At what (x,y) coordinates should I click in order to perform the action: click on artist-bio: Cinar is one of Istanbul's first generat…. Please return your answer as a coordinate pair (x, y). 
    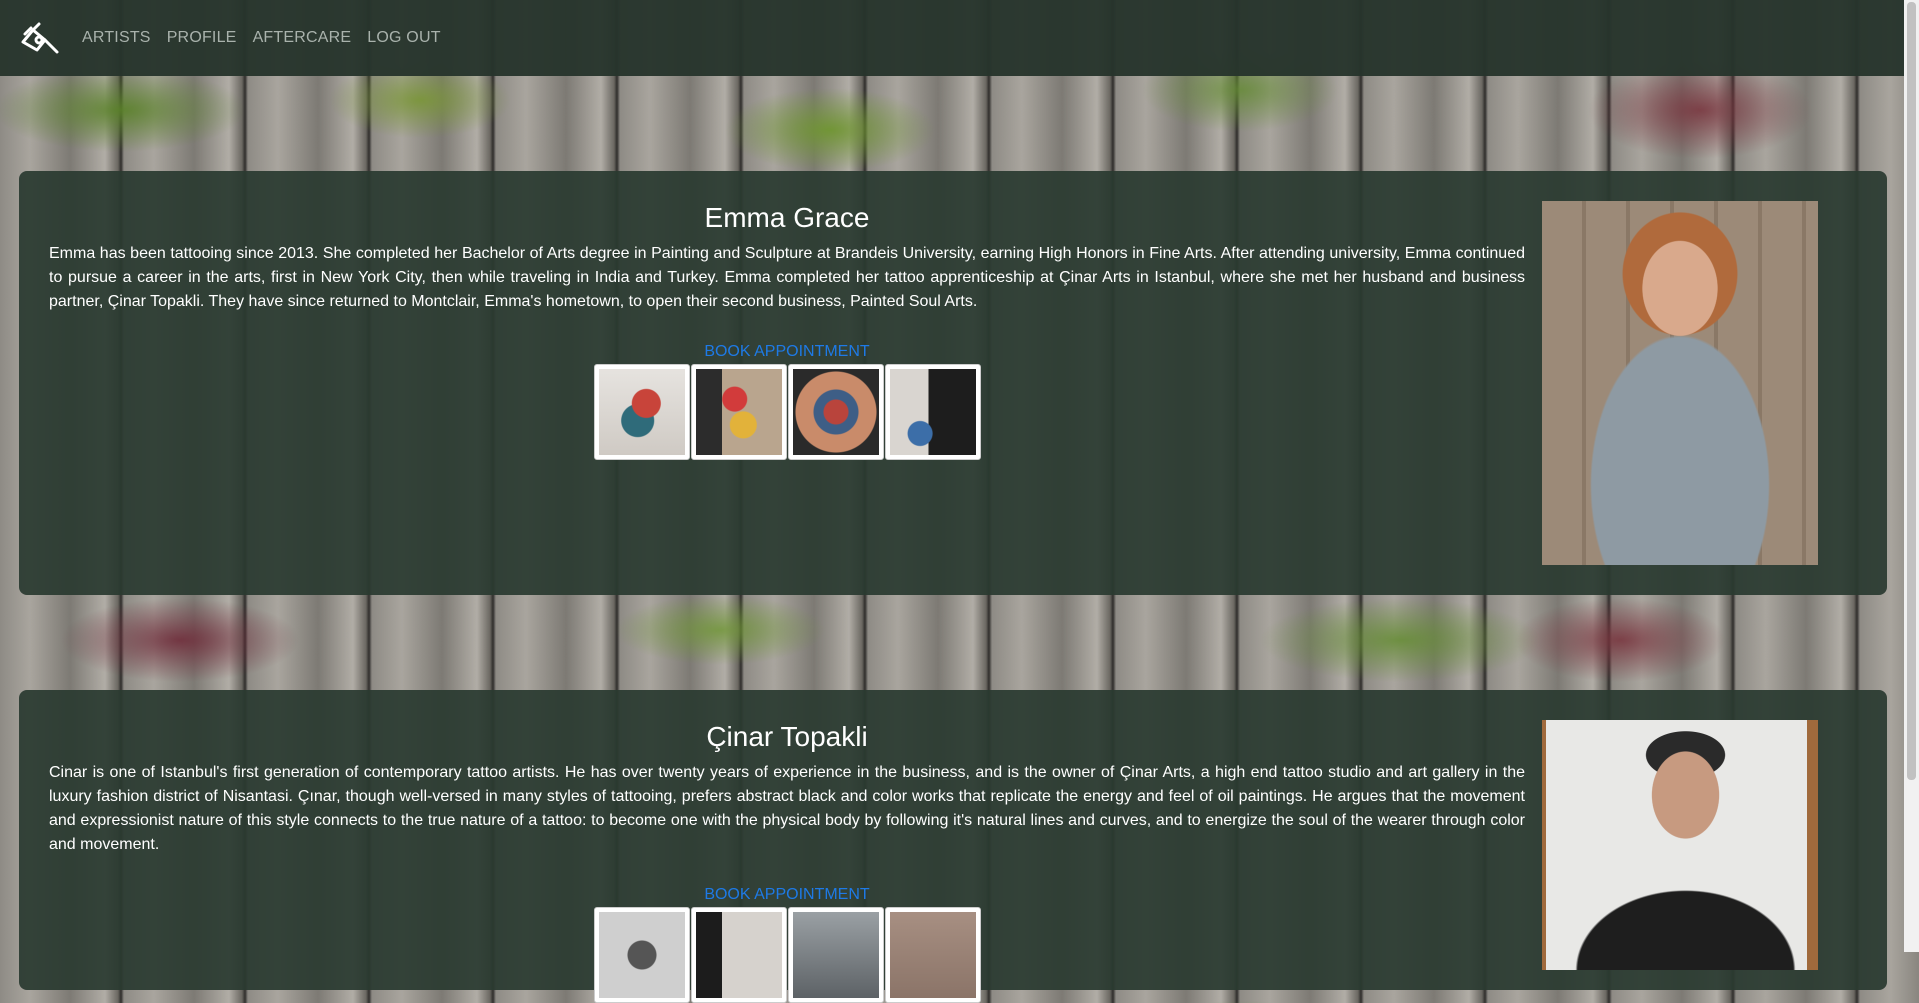
    Looking at the image, I should click on (787, 808).